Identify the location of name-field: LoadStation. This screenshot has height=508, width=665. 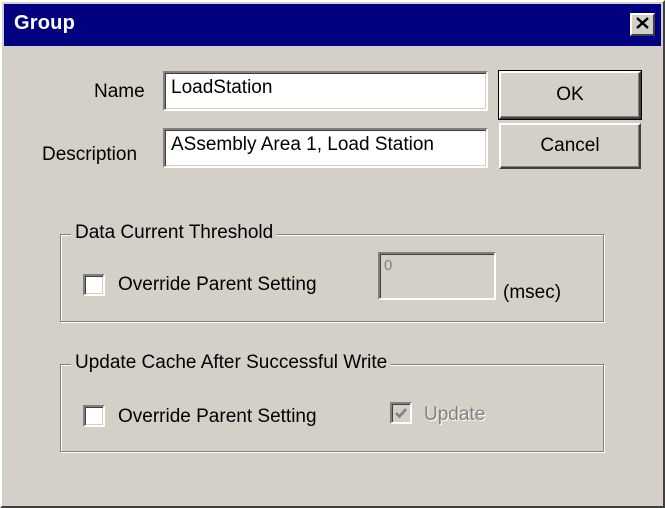
(325, 91).